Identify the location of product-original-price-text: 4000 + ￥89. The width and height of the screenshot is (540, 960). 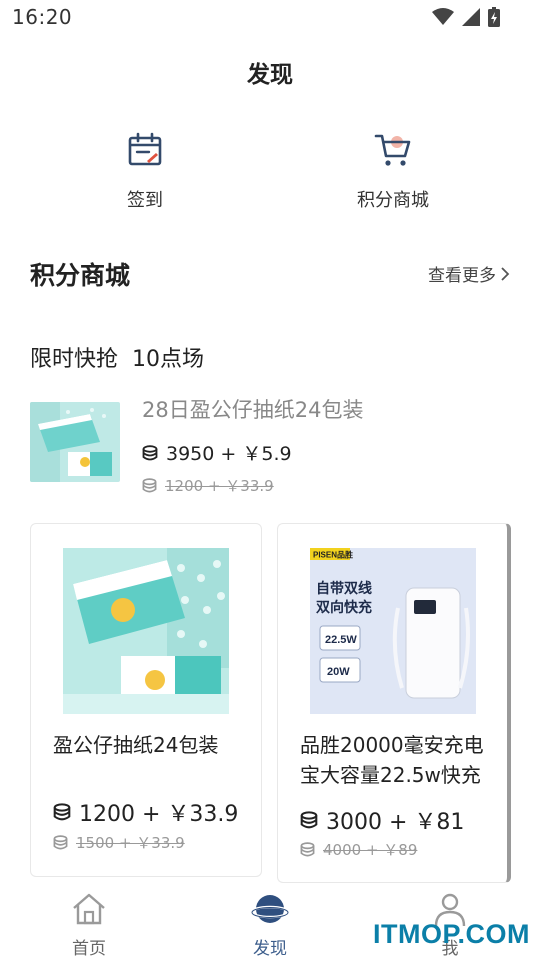
(370, 850).